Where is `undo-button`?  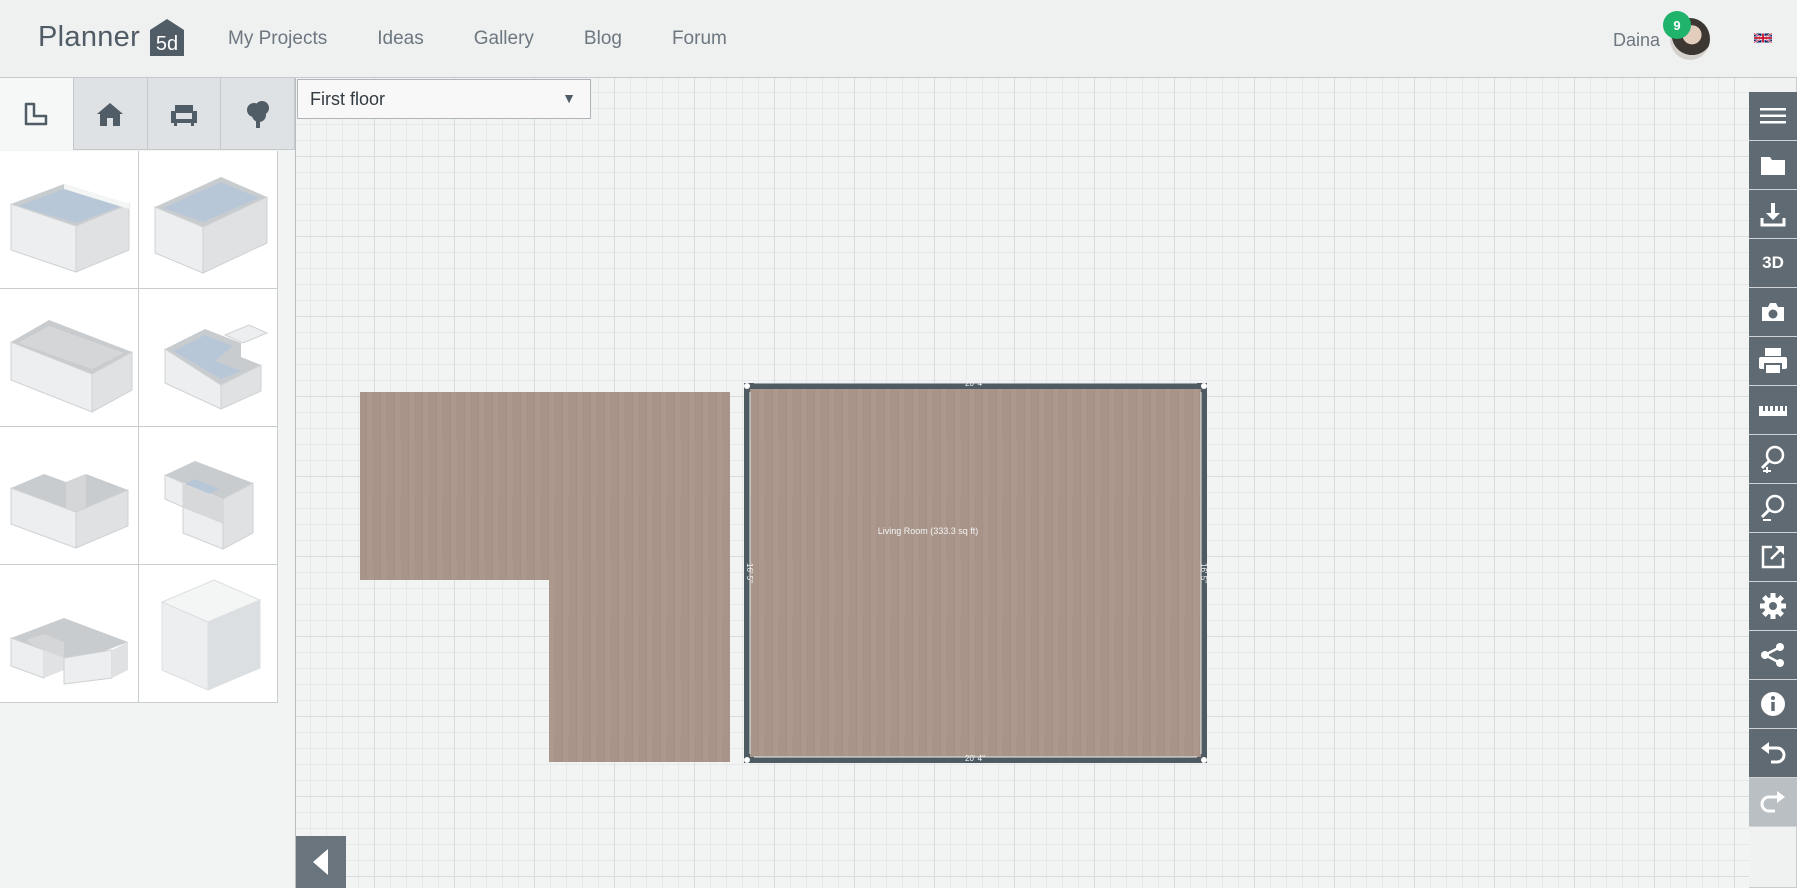 undo-button is located at coordinates (1773, 753).